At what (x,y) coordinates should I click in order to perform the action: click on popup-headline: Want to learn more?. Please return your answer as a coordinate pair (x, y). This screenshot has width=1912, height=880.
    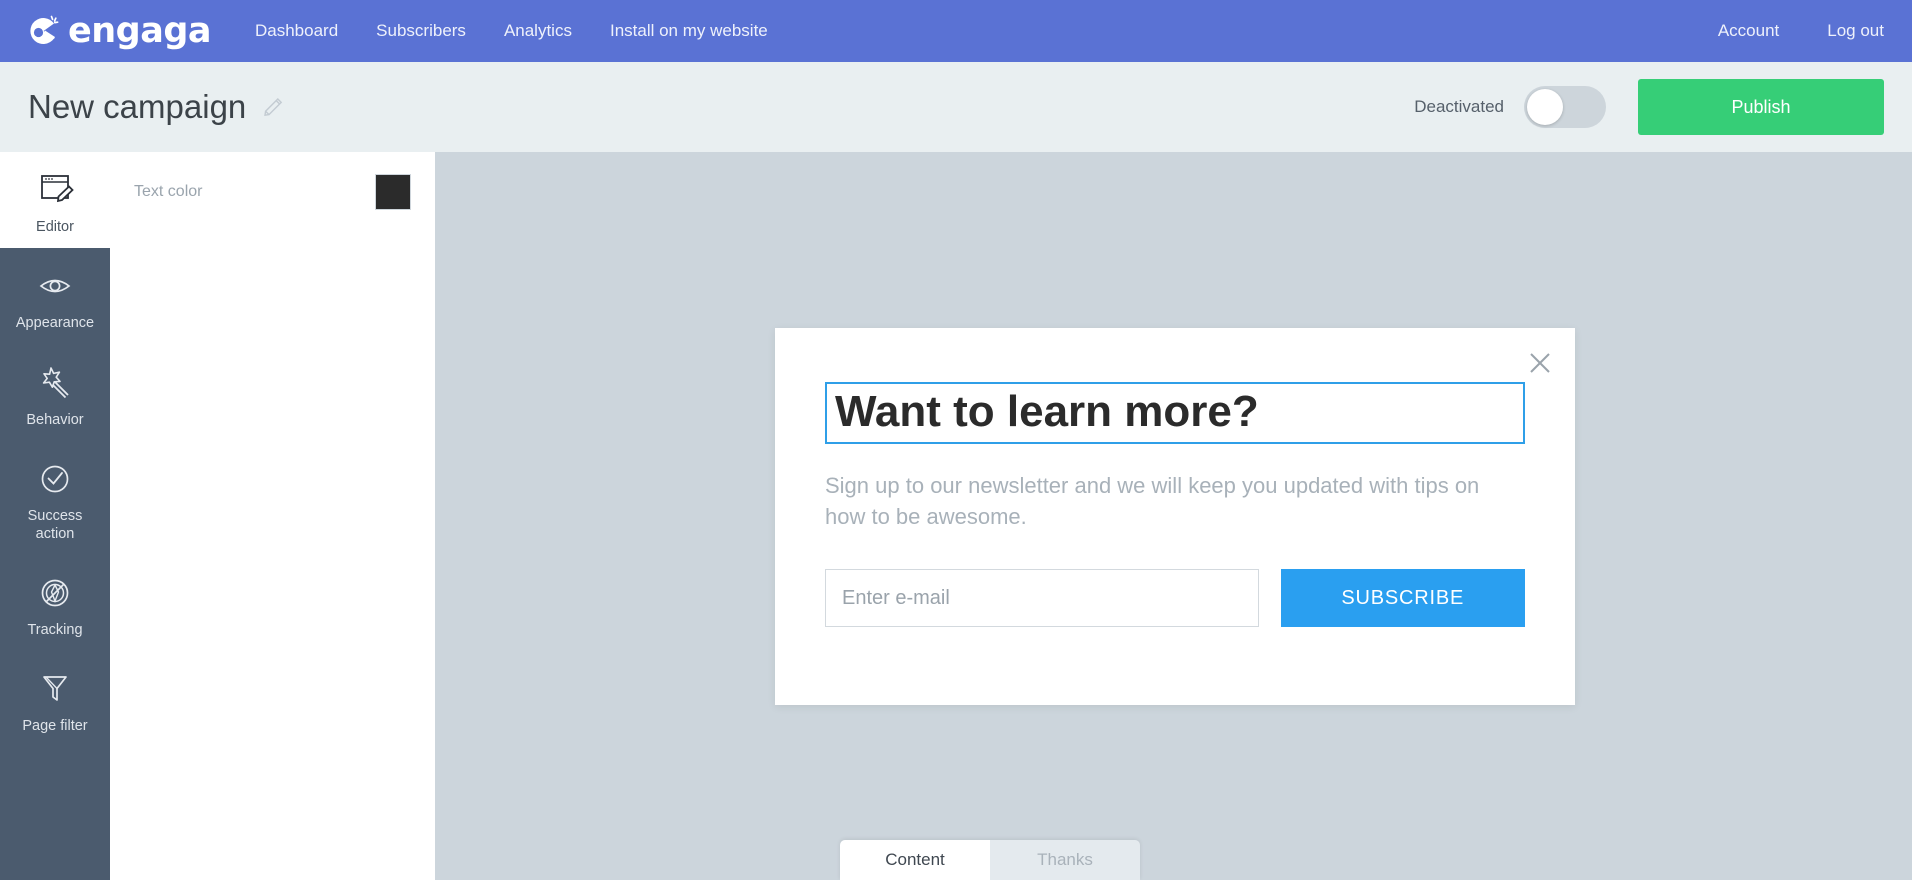
    Looking at the image, I should click on (1175, 412).